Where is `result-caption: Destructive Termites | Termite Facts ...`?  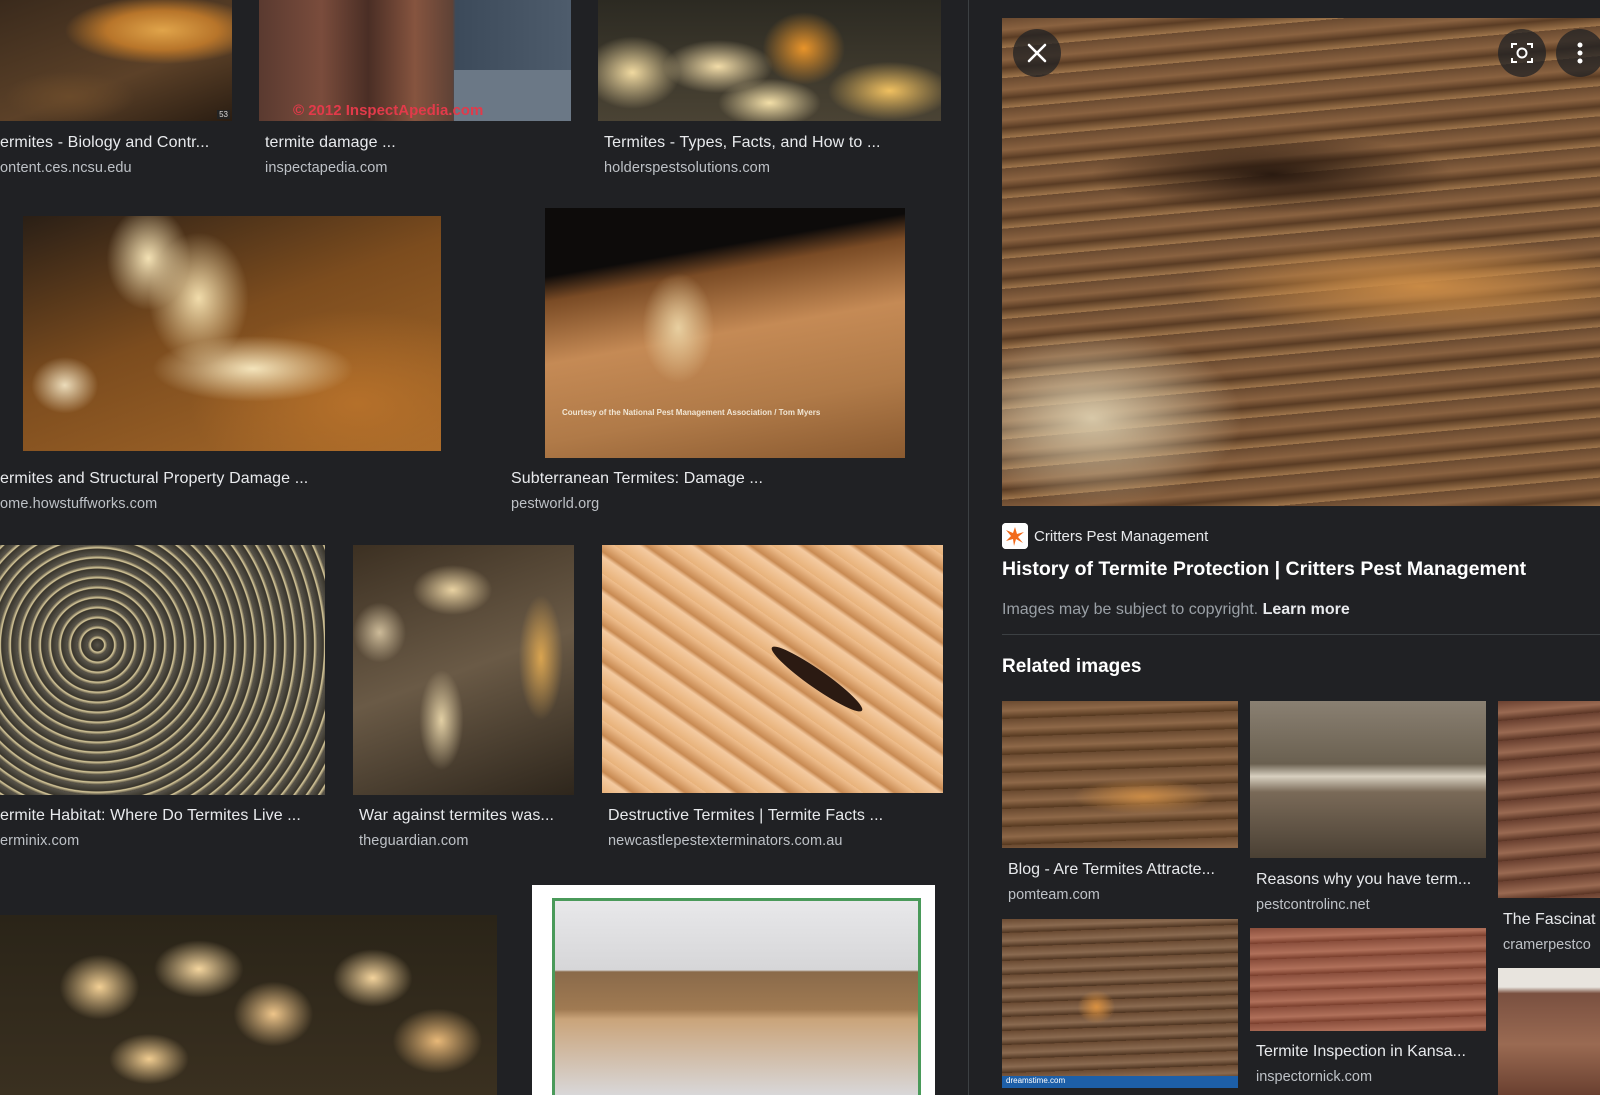
result-caption: Destructive Termites | Termite Facts ... is located at coordinates (778, 816).